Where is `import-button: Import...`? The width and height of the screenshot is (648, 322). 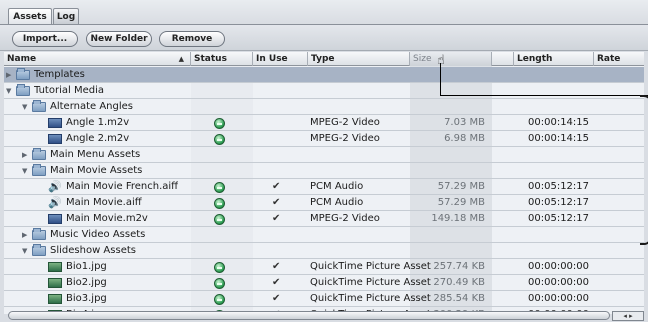 import-button: Import... is located at coordinates (45, 39).